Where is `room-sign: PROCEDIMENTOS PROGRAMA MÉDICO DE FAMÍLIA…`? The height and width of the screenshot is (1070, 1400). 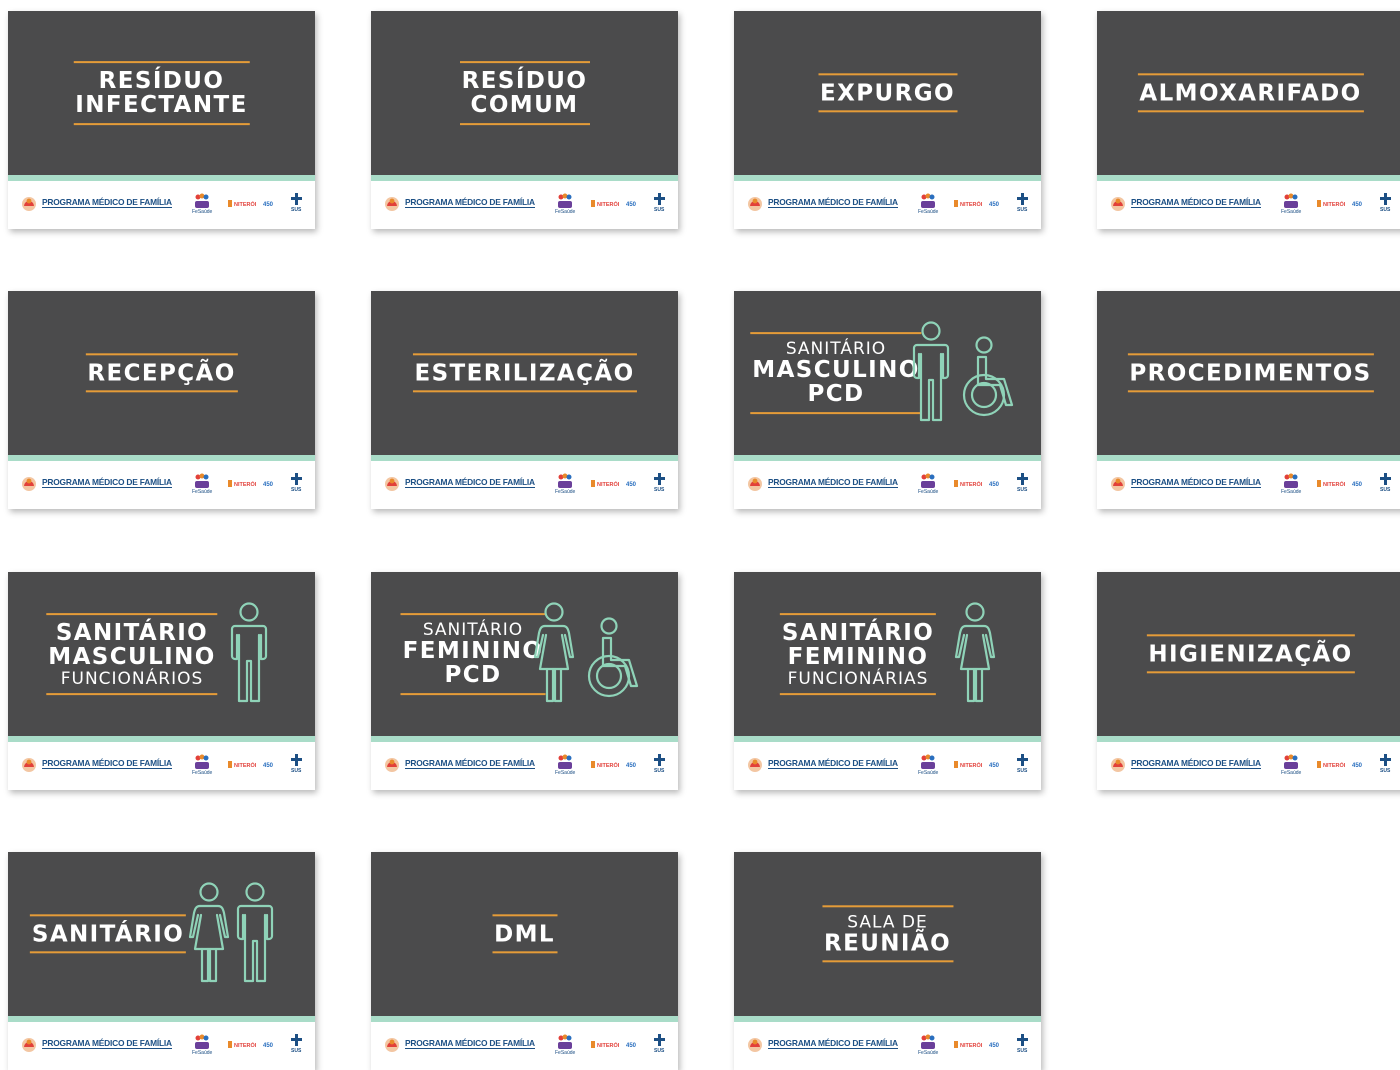 room-sign: PROCEDIMENTOS PROGRAMA MÉDICO DE FAMÍLIA… is located at coordinates (1248, 400).